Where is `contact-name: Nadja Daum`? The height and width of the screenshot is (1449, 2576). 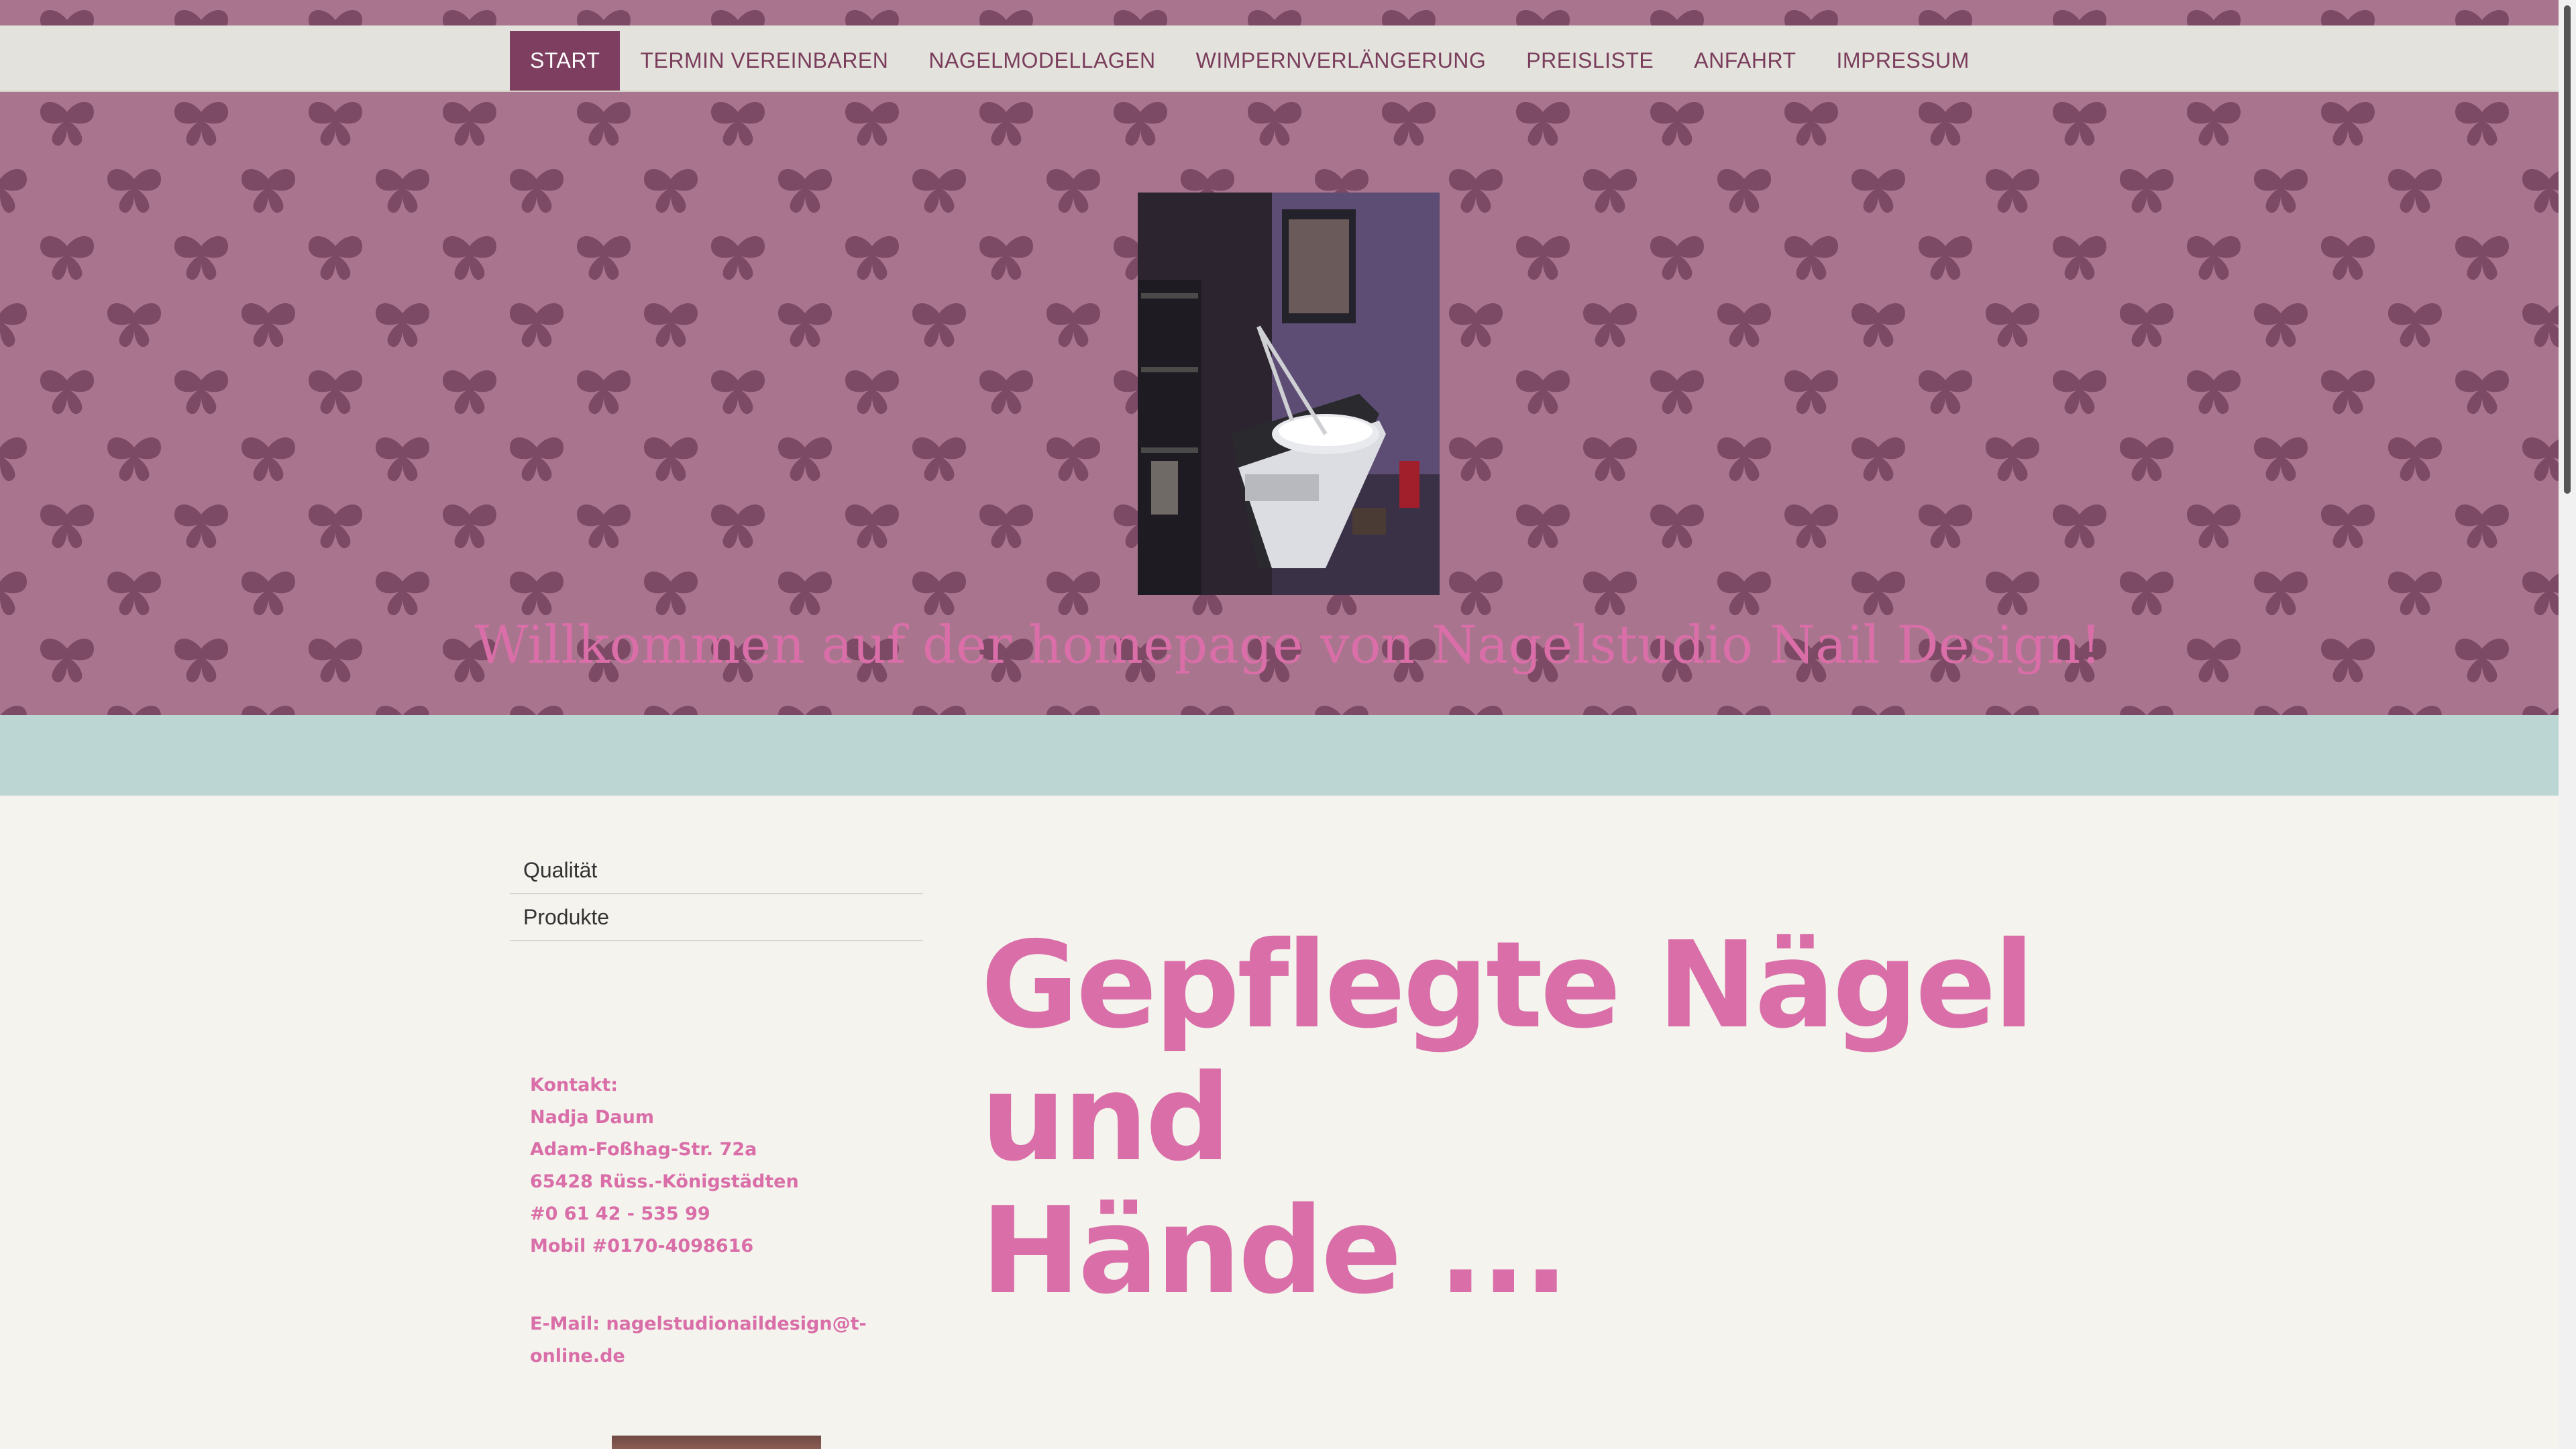 contact-name: Nadja Daum is located at coordinates (592, 1117).